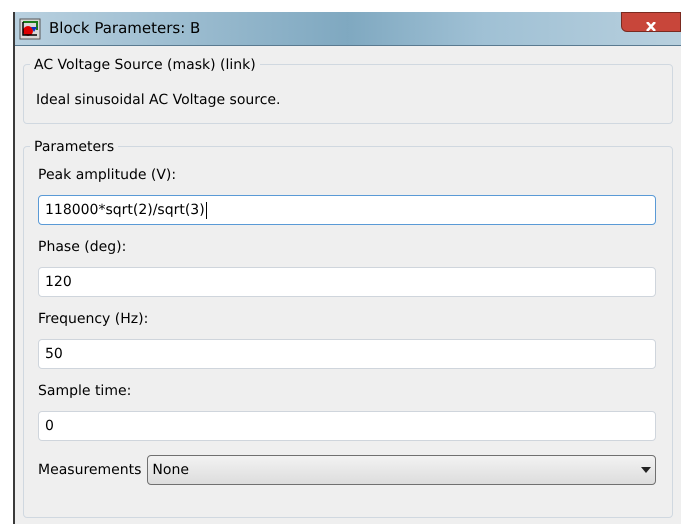 This screenshot has height=524, width=681. I want to click on field-label: Peak amplitude (V):, so click(108, 175).